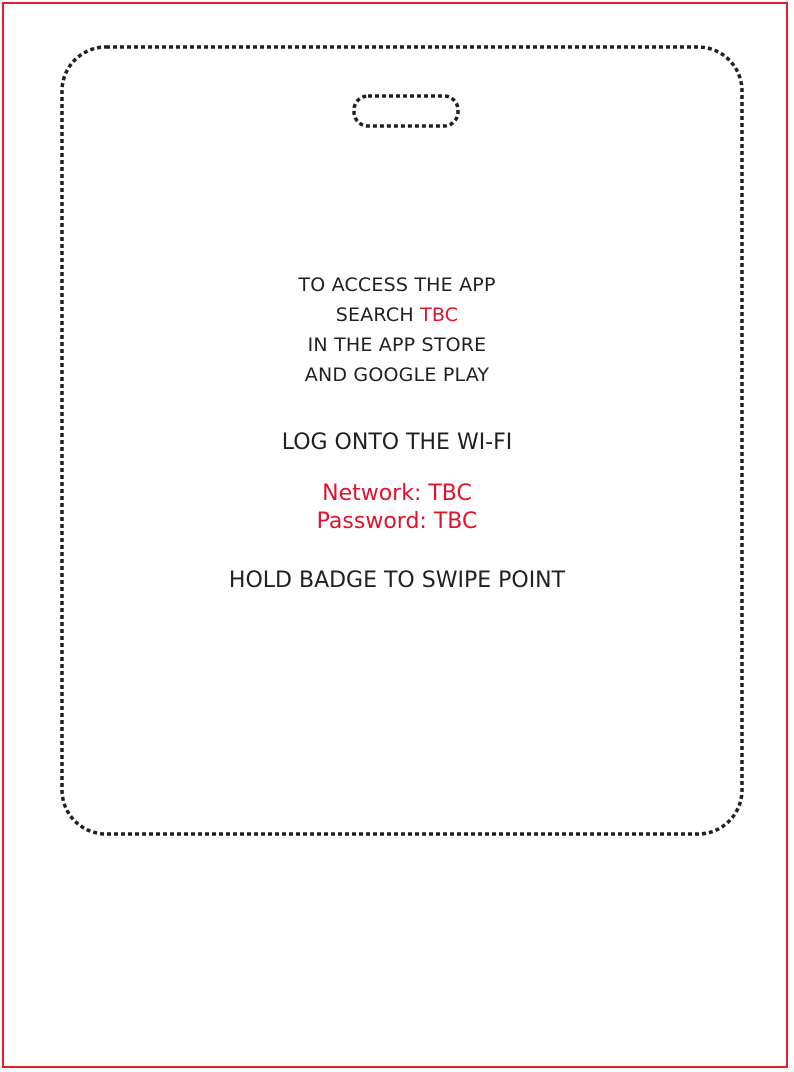 The height and width of the screenshot is (1072, 794). What do you see at coordinates (397, 493) in the screenshot?
I see `wifi-network: Network: TBC` at bounding box center [397, 493].